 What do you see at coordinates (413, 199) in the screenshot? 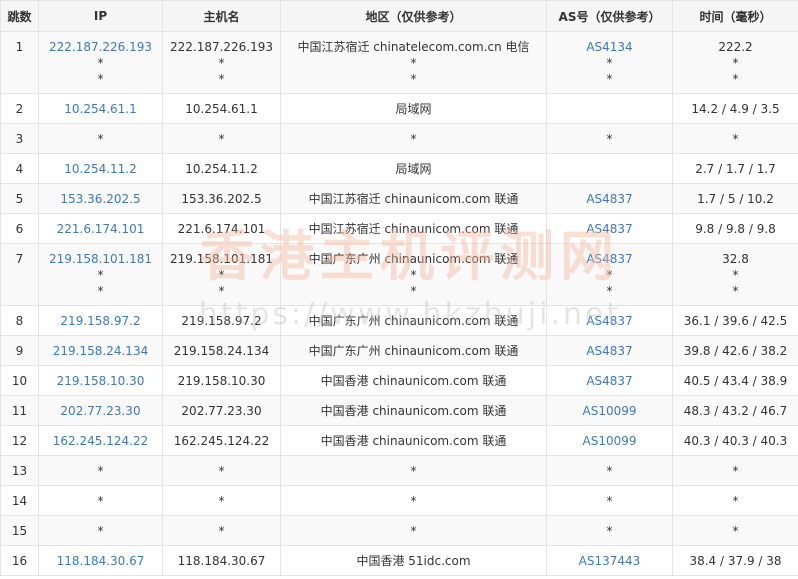
I see `region-value: 中国江苏宿迁 chinaunicom.com 联通` at bounding box center [413, 199].